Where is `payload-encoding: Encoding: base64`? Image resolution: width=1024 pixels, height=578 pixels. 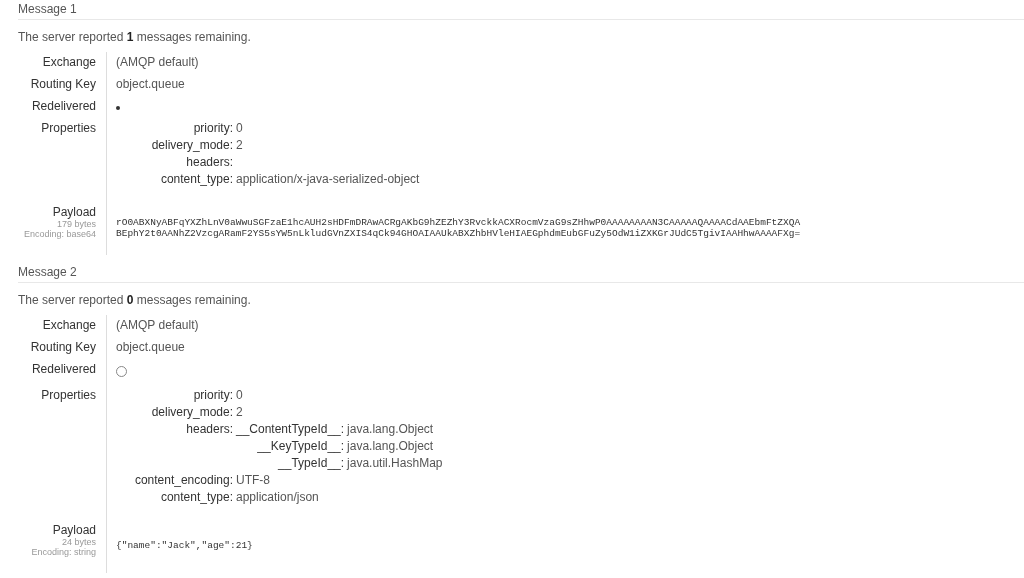
payload-encoding: Encoding: base64 is located at coordinates (59, 234).